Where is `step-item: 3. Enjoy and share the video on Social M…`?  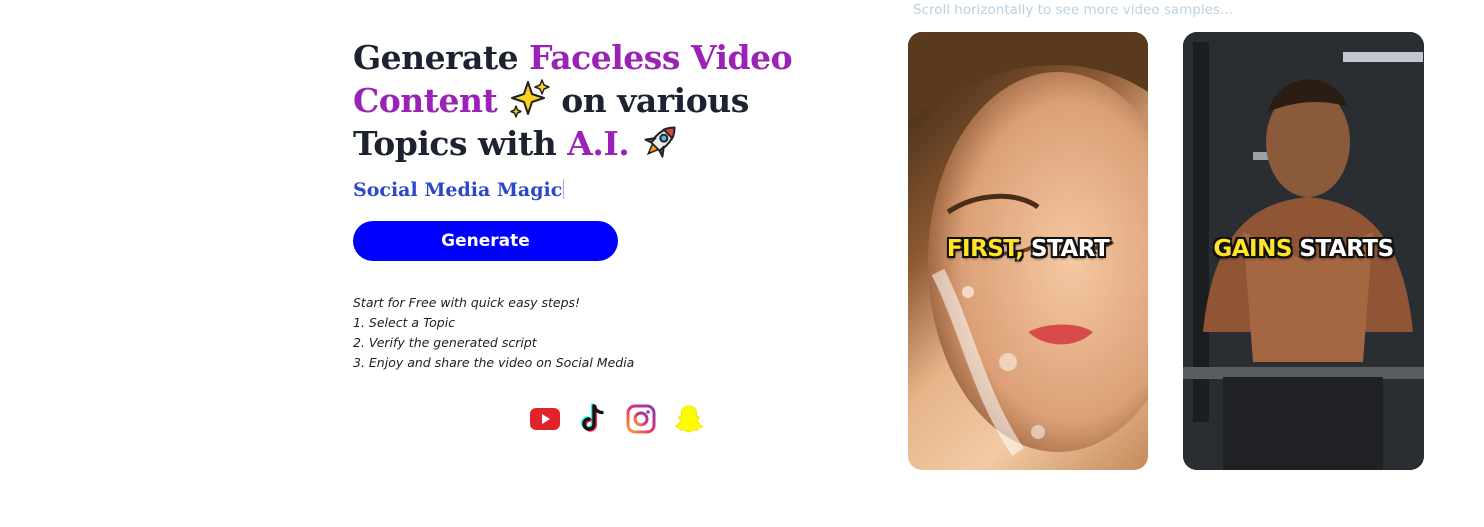 step-item: 3. Enjoy and share the video on Social M… is located at coordinates (494, 362).